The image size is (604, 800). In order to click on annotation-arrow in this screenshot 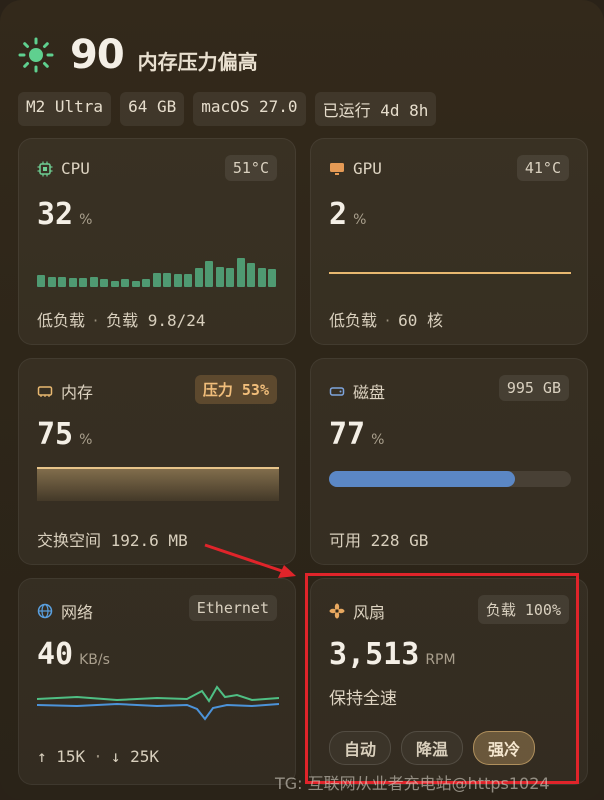, I will do `click(250, 560)`.